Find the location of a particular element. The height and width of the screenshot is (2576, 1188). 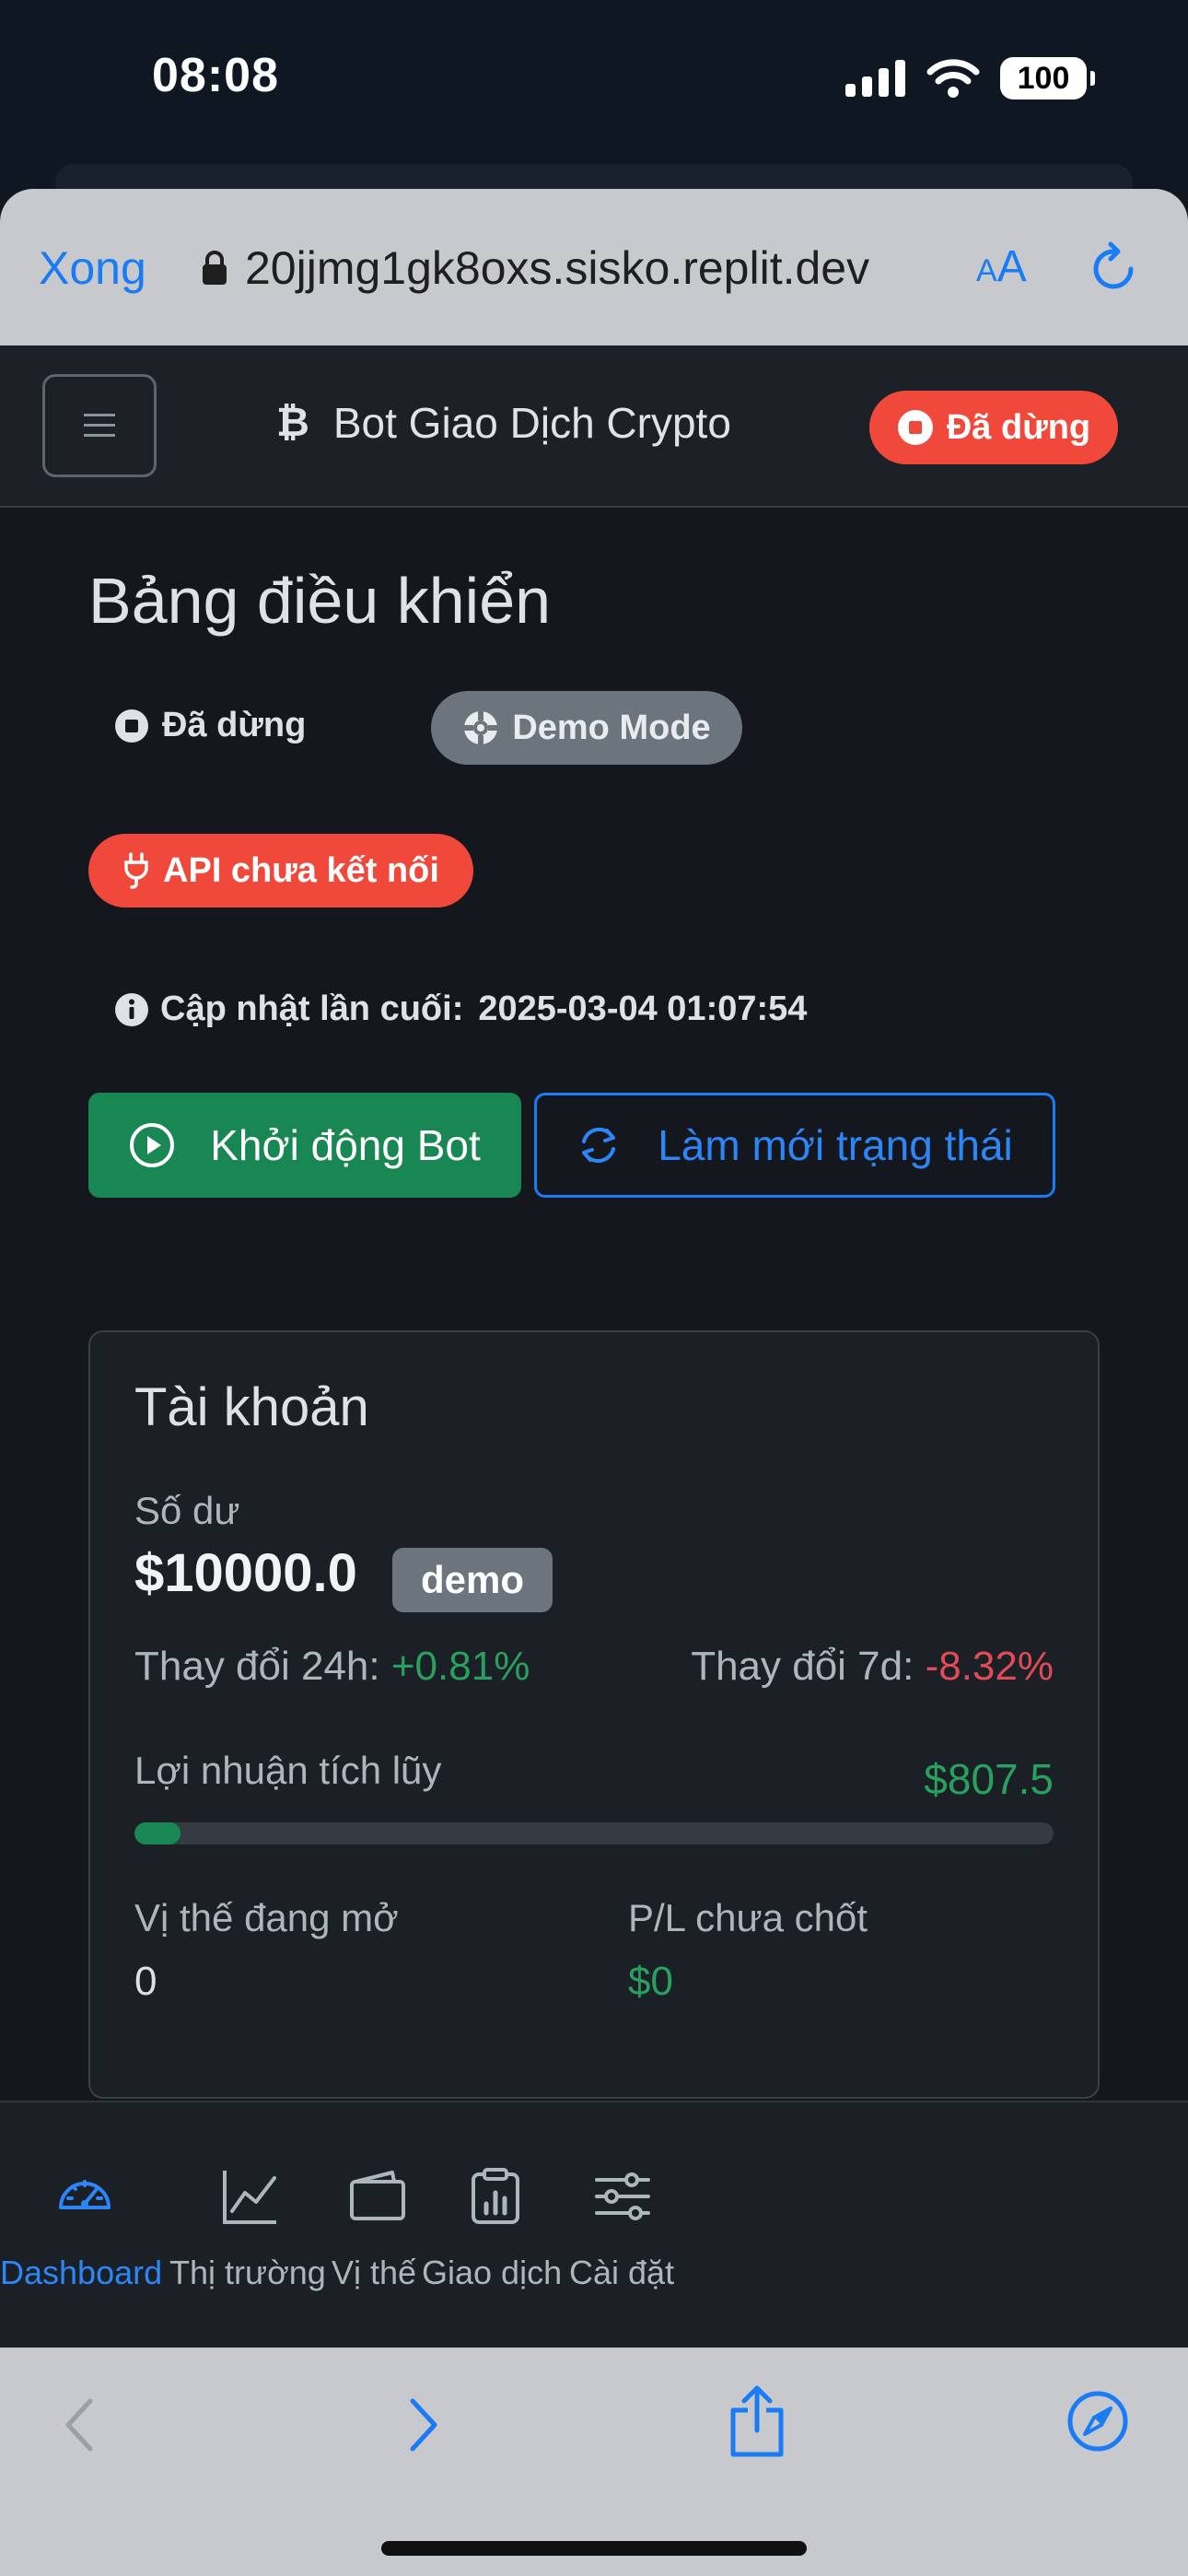

last-updated-label: Cập nhật lần cuối: is located at coordinates (312, 1008).